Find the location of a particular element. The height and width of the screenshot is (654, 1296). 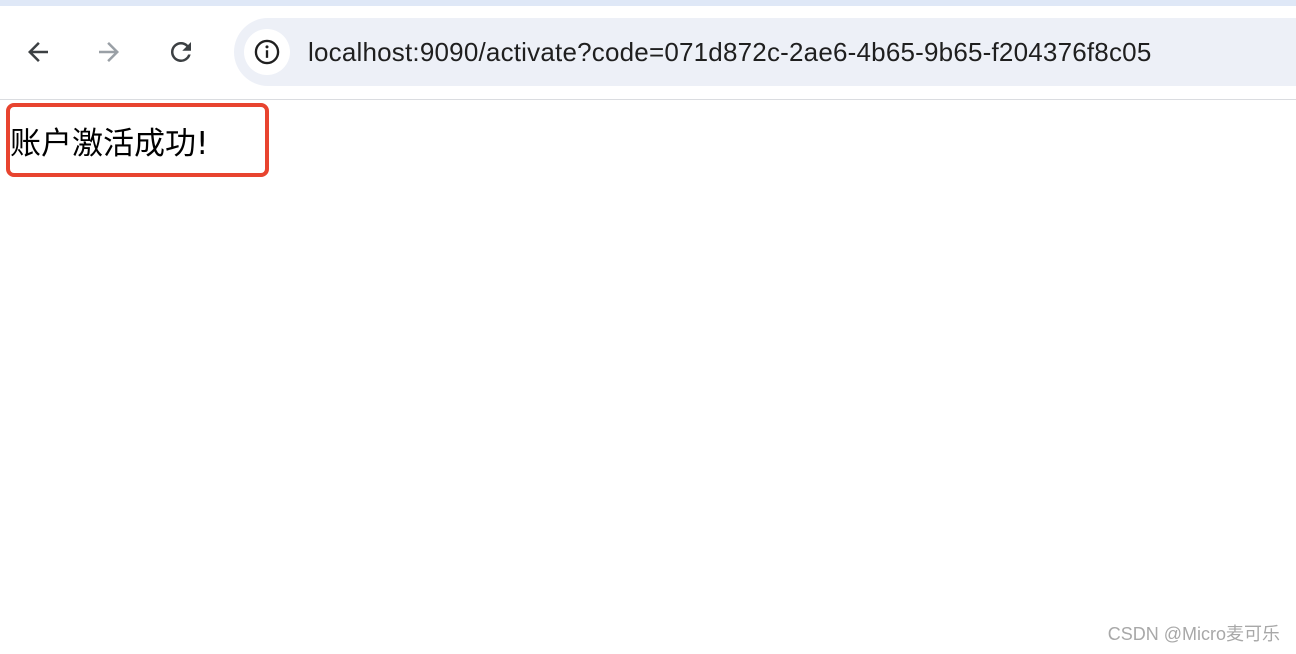

back-button is located at coordinates (38, 52).